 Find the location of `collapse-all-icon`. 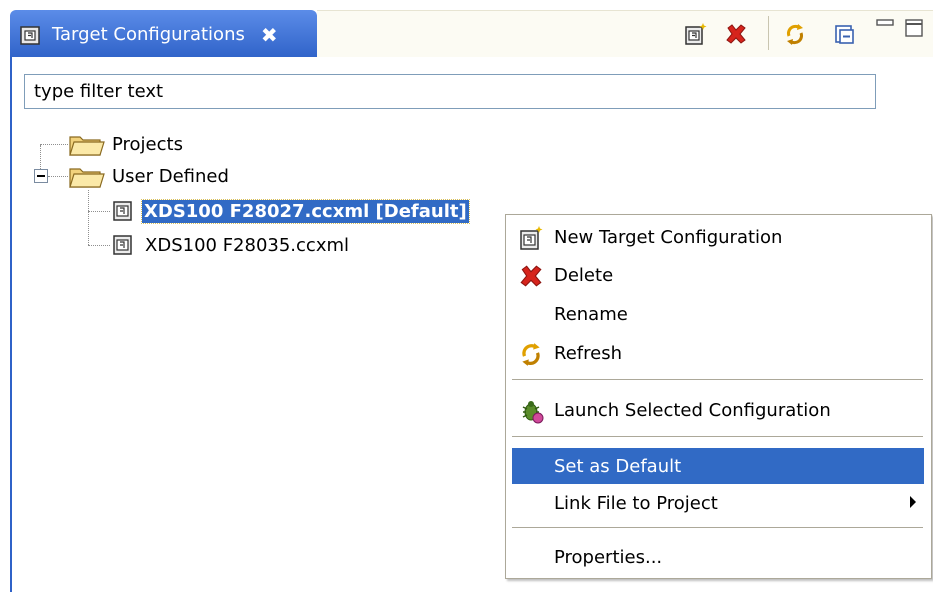

collapse-all-icon is located at coordinates (845, 34).